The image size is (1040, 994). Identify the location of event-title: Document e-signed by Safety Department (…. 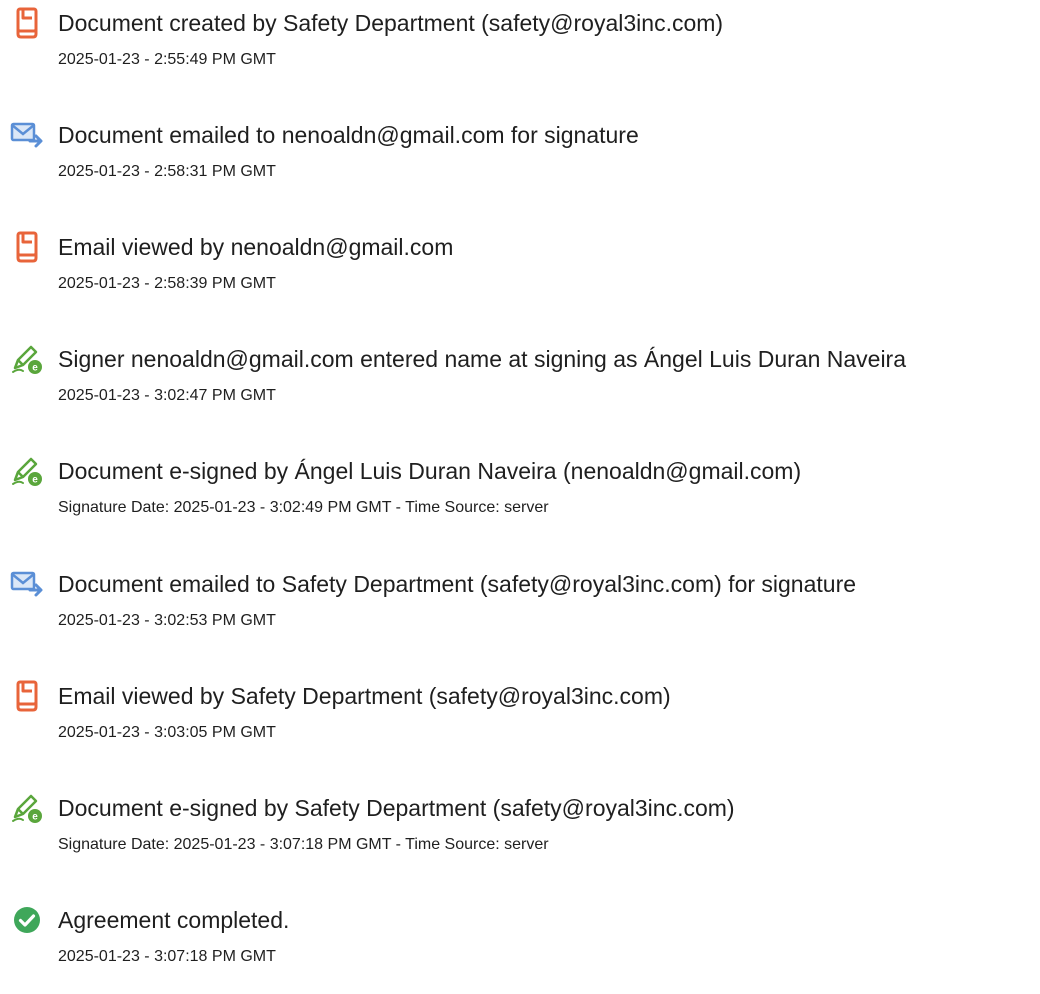
(396, 808).